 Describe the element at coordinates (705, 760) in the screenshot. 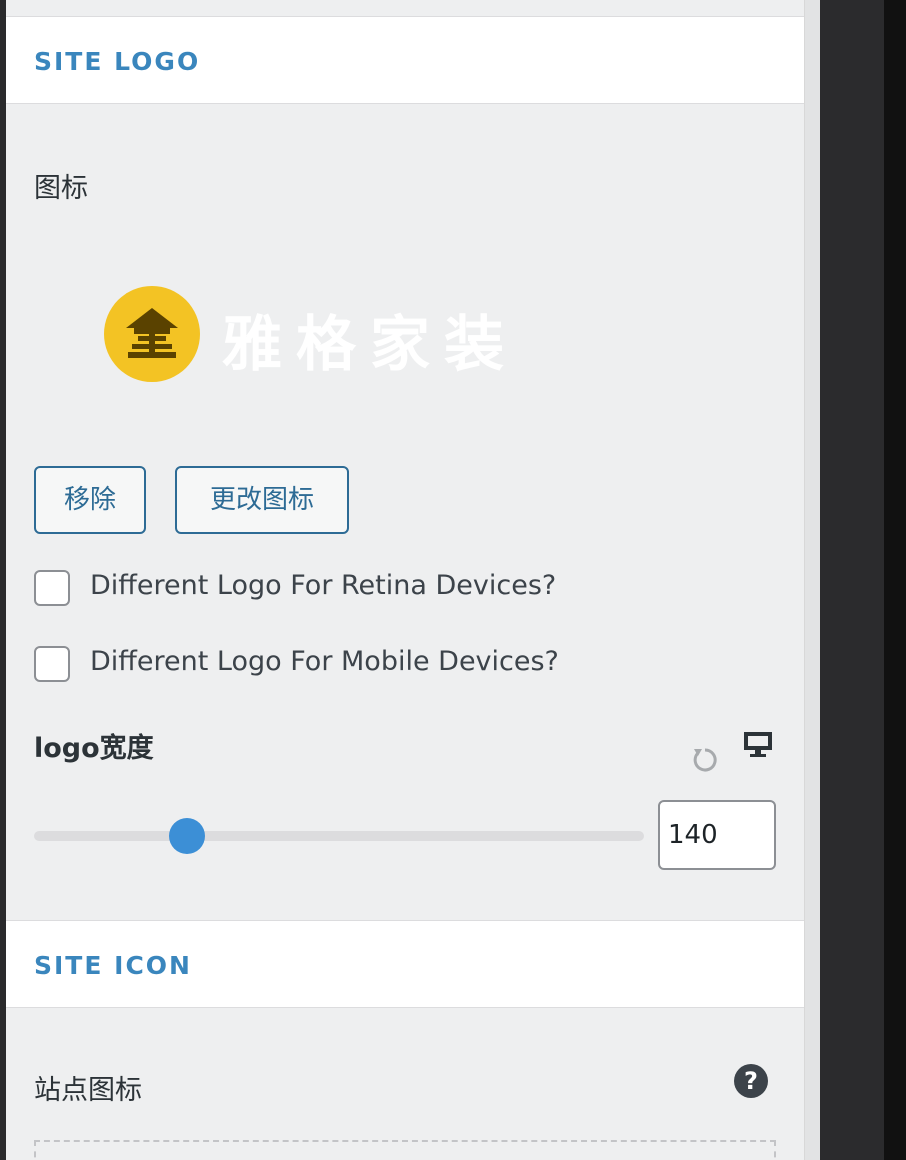

I see `reset-icon` at that location.